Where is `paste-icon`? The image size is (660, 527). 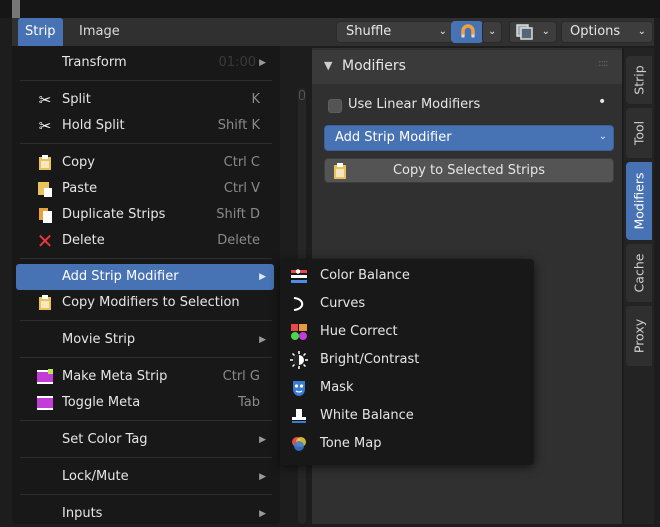
paste-icon is located at coordinates (45, 189).